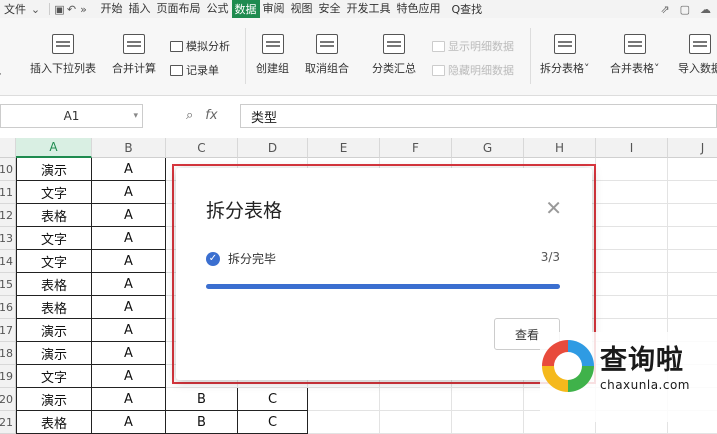 Image resolution: width=717 pixels, height=434 pixels. What do you see at coordinates (632, 148) in the screenshot?
I see `column-header: I` at bounding box center [632, 148].